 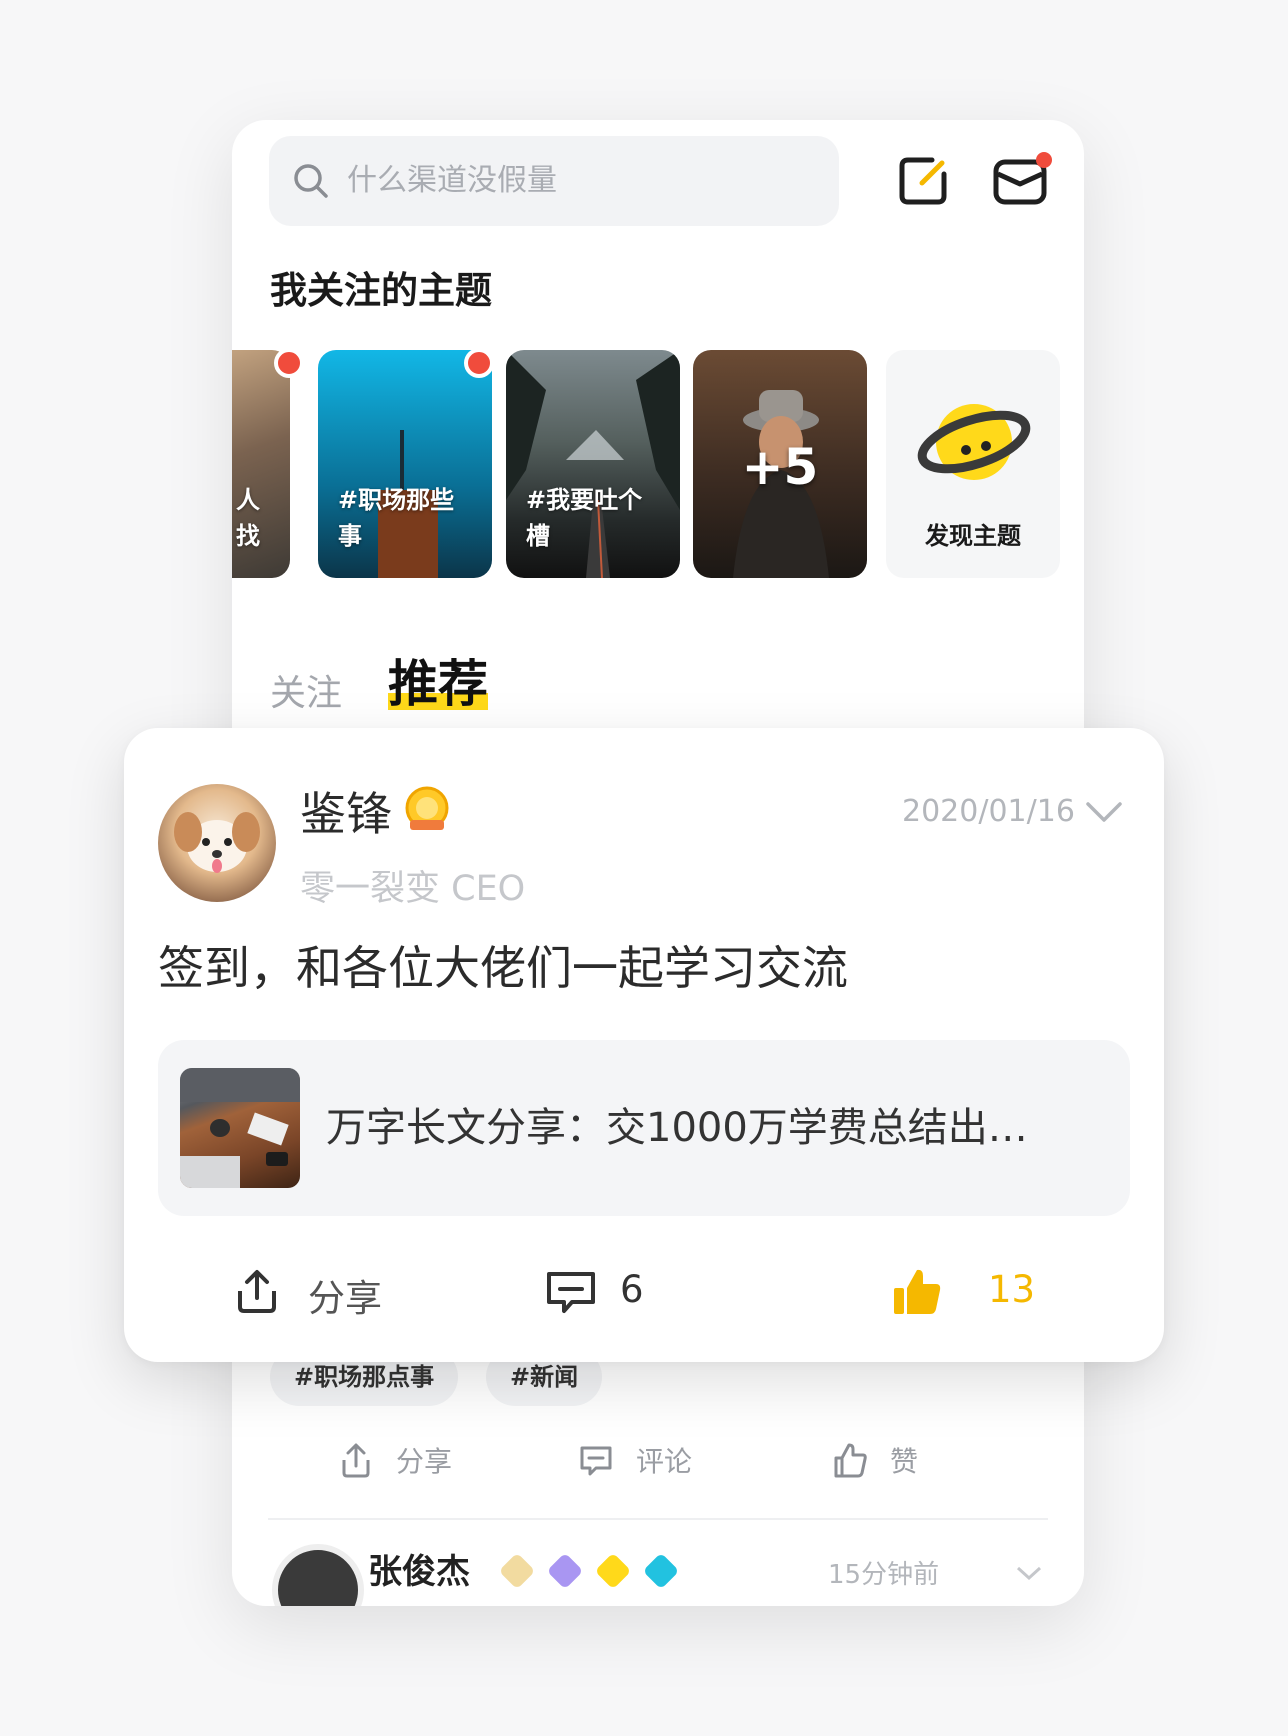 What do you see at coordinates (405, 464) in the screenshot?
I see `topic-tile: #职场那些事` at bounding box center [405, 464].